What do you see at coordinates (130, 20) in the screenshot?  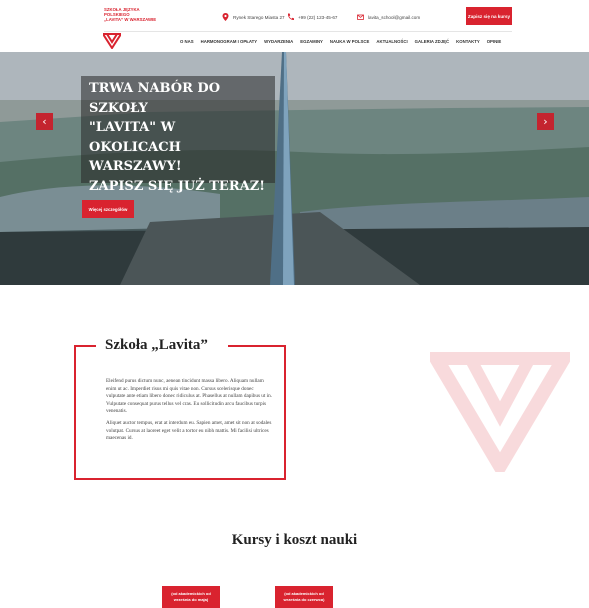 I see `brand-line-3: „LAVITA” W WARSZAWIE` at bounding box center [130, 20].